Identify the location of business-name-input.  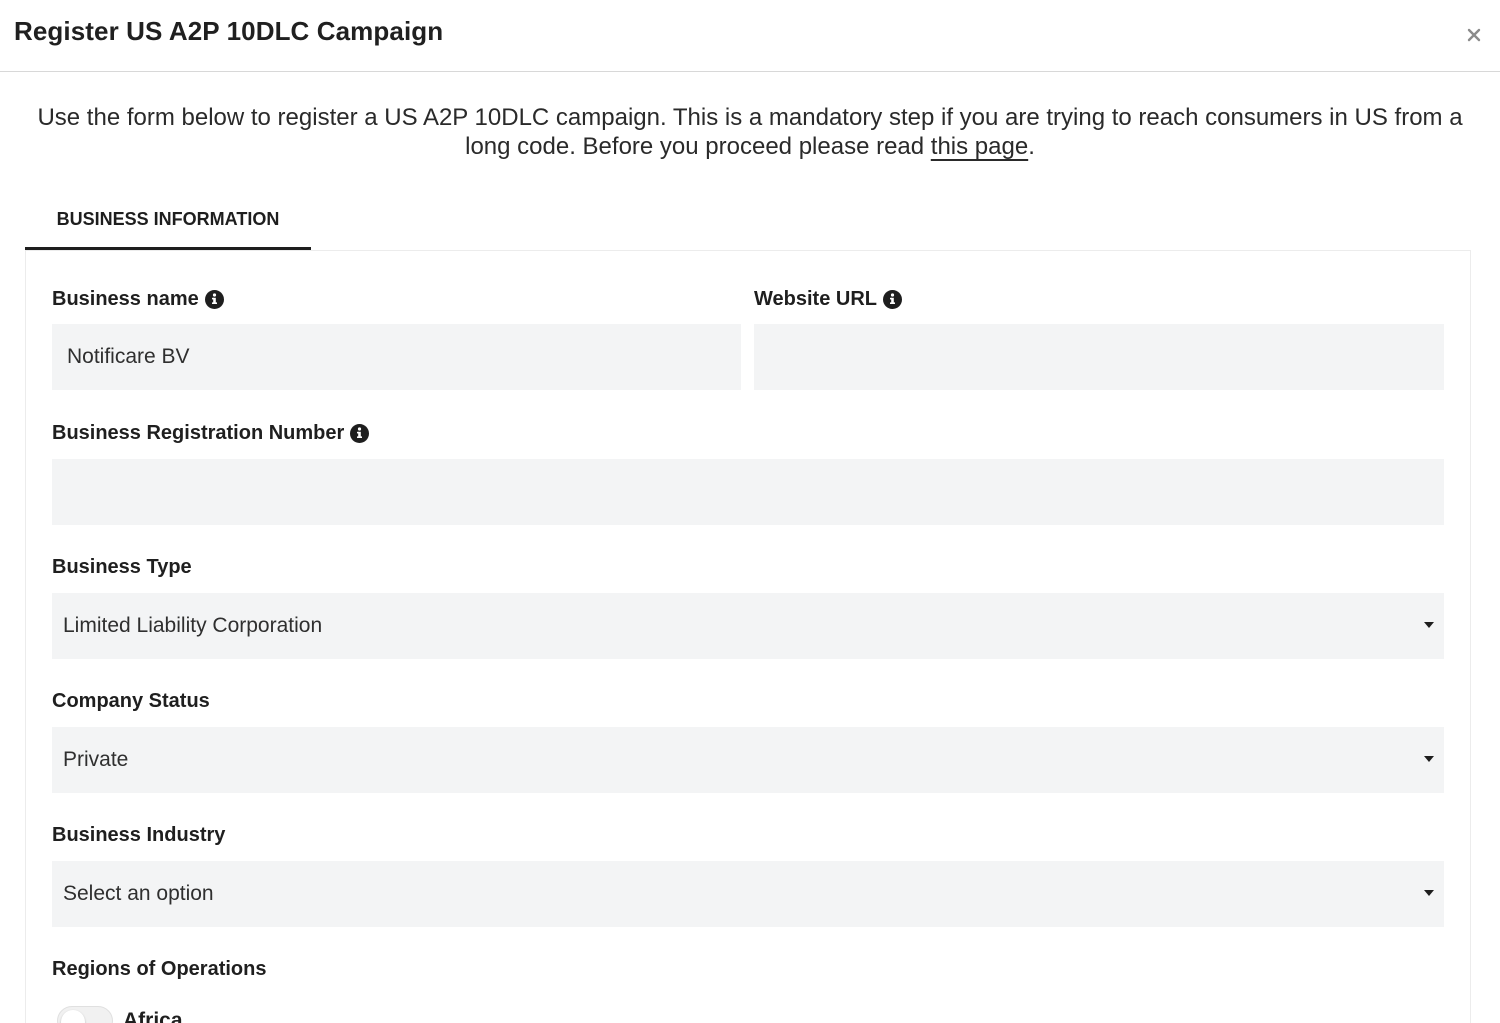
(396, 357).